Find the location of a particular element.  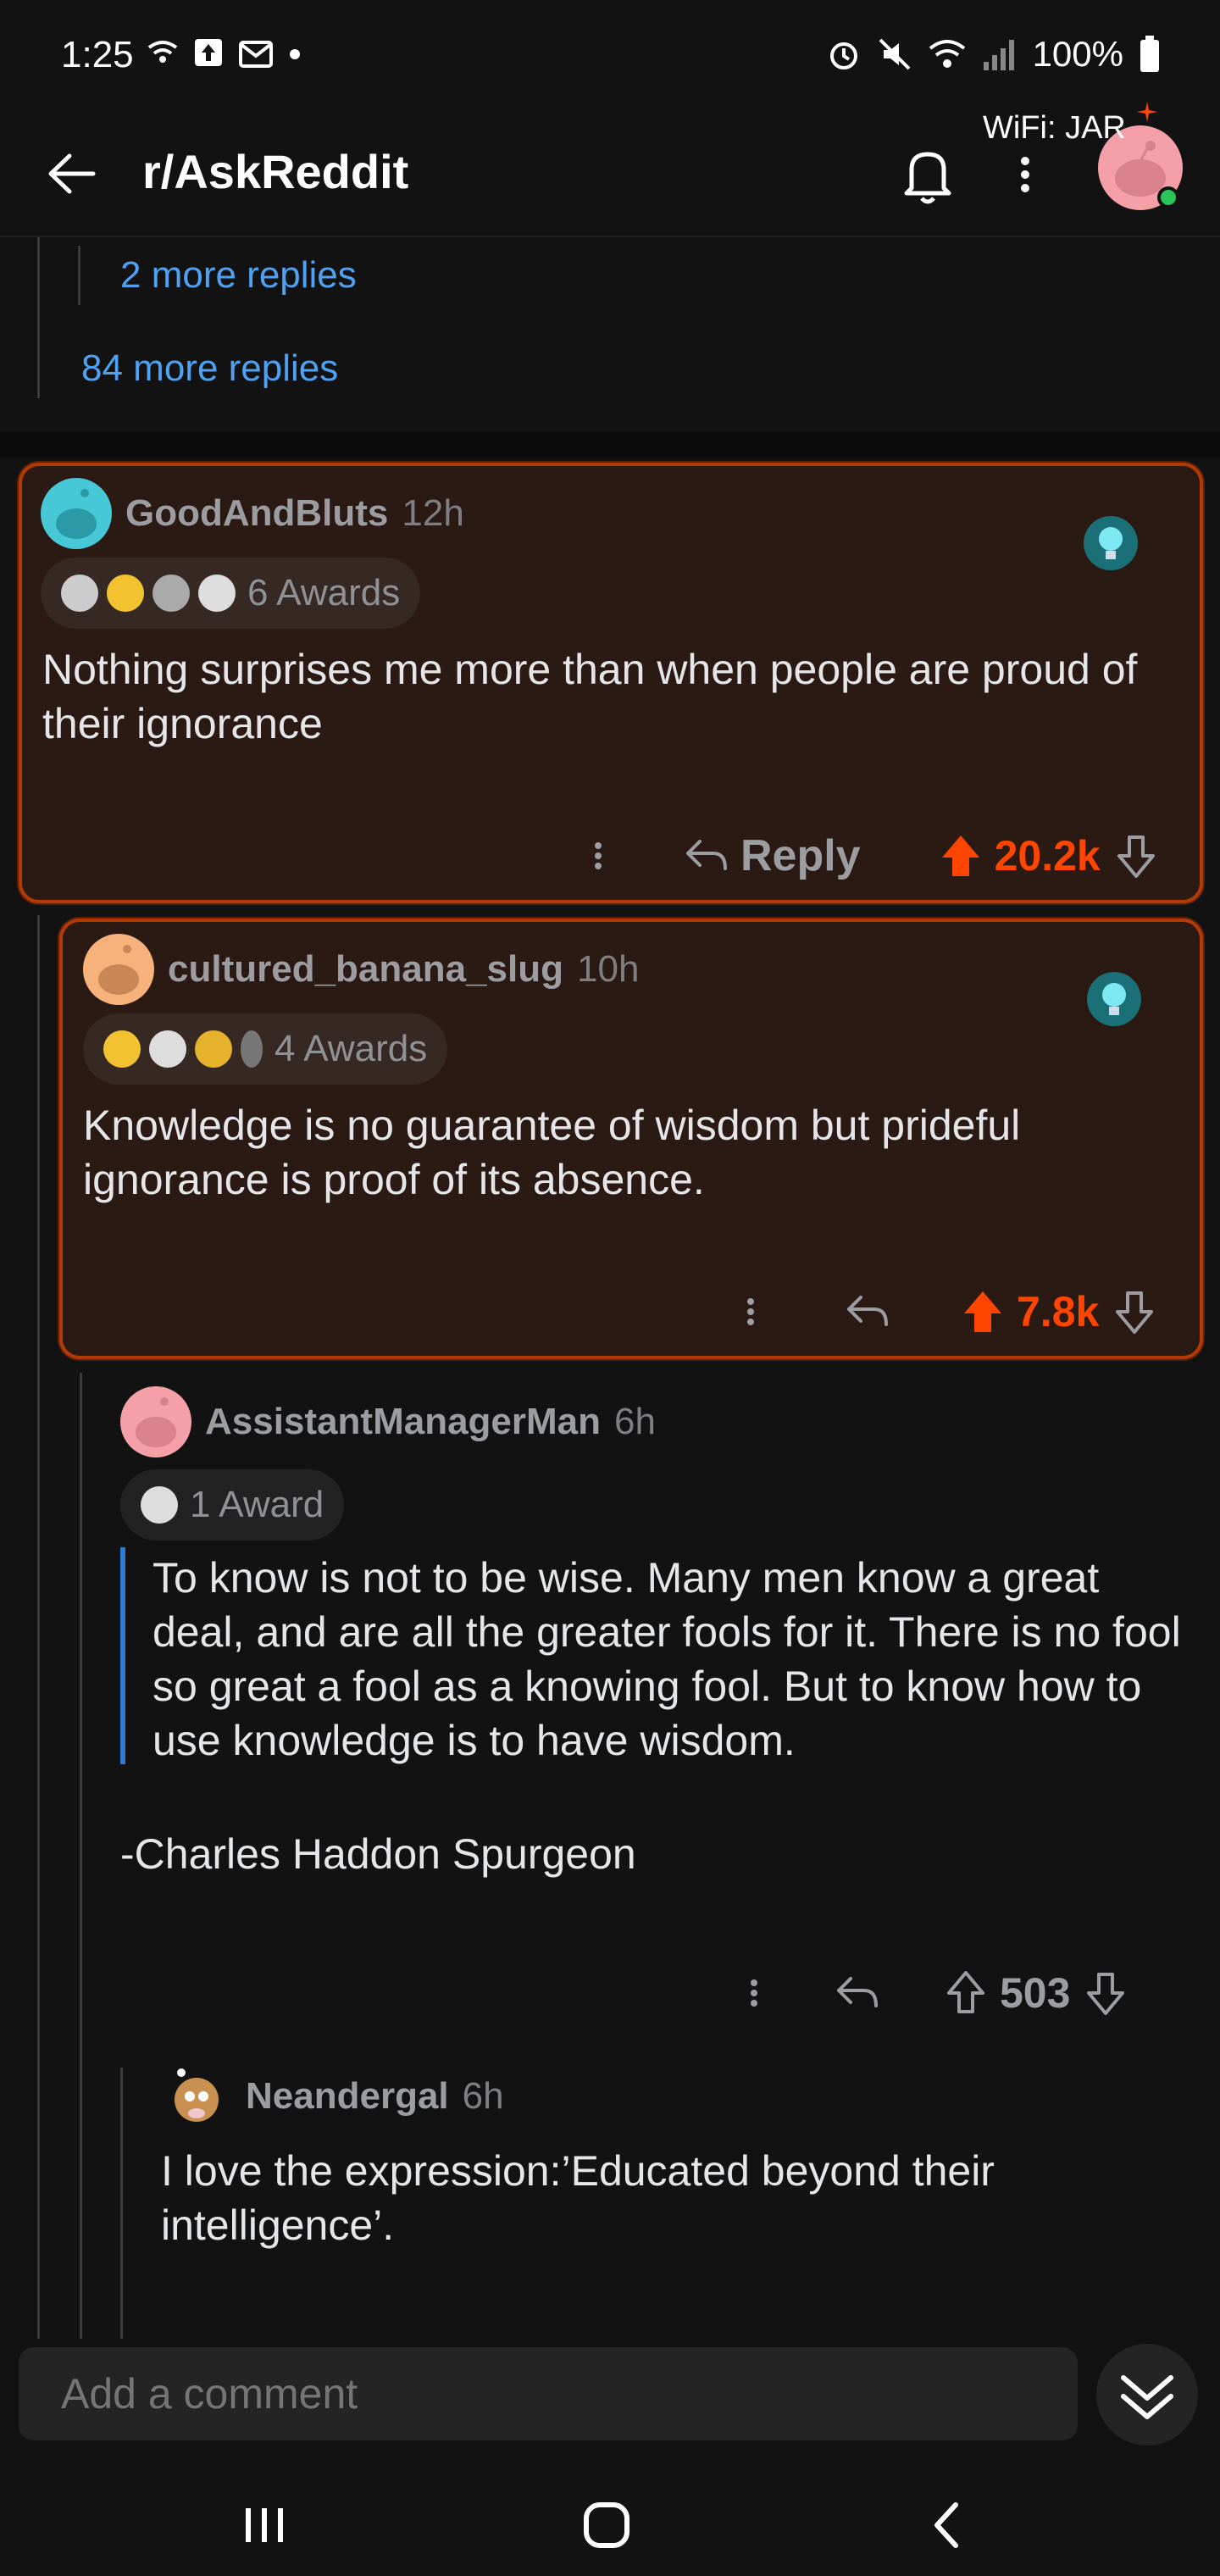

vote-control: 7.8k is located at coordinates (1058, 1311).